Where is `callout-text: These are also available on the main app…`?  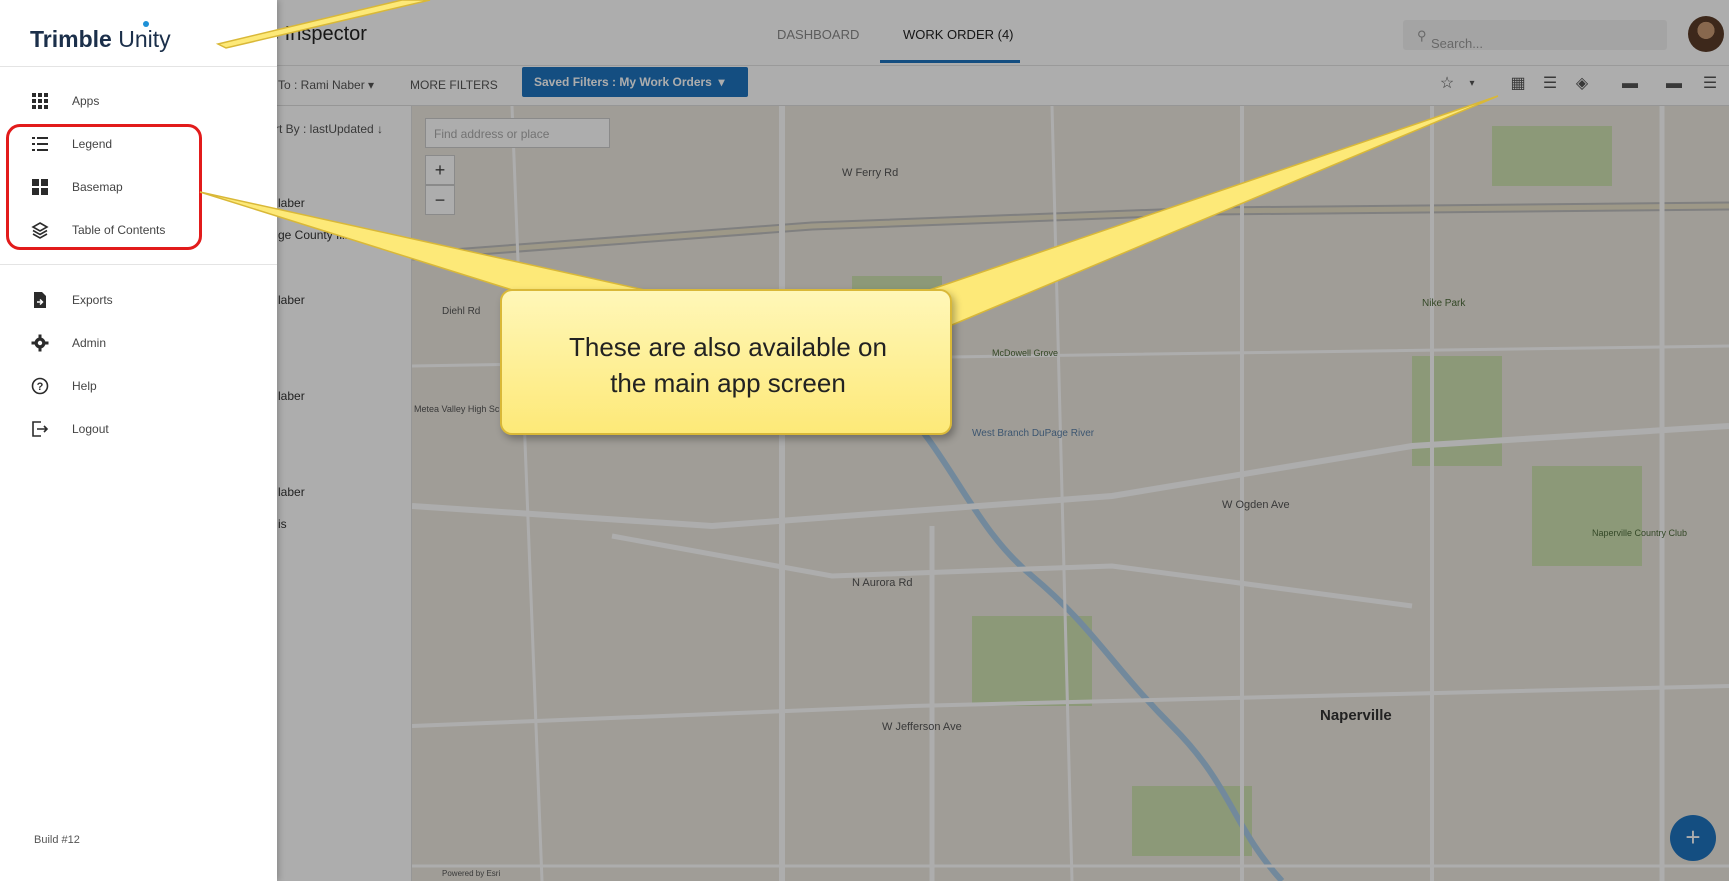 callout-text: These are also available on the main app… is located at coordinates (728, 365).